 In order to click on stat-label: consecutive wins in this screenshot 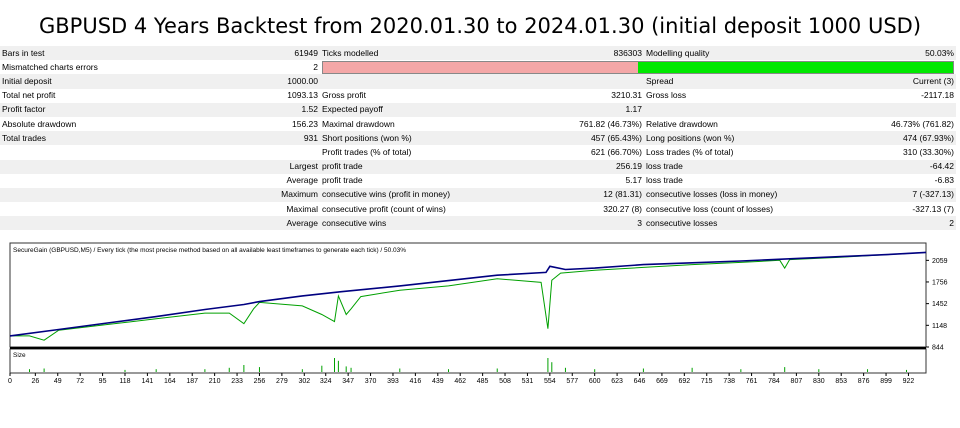, I will do `click(402, 223)`.